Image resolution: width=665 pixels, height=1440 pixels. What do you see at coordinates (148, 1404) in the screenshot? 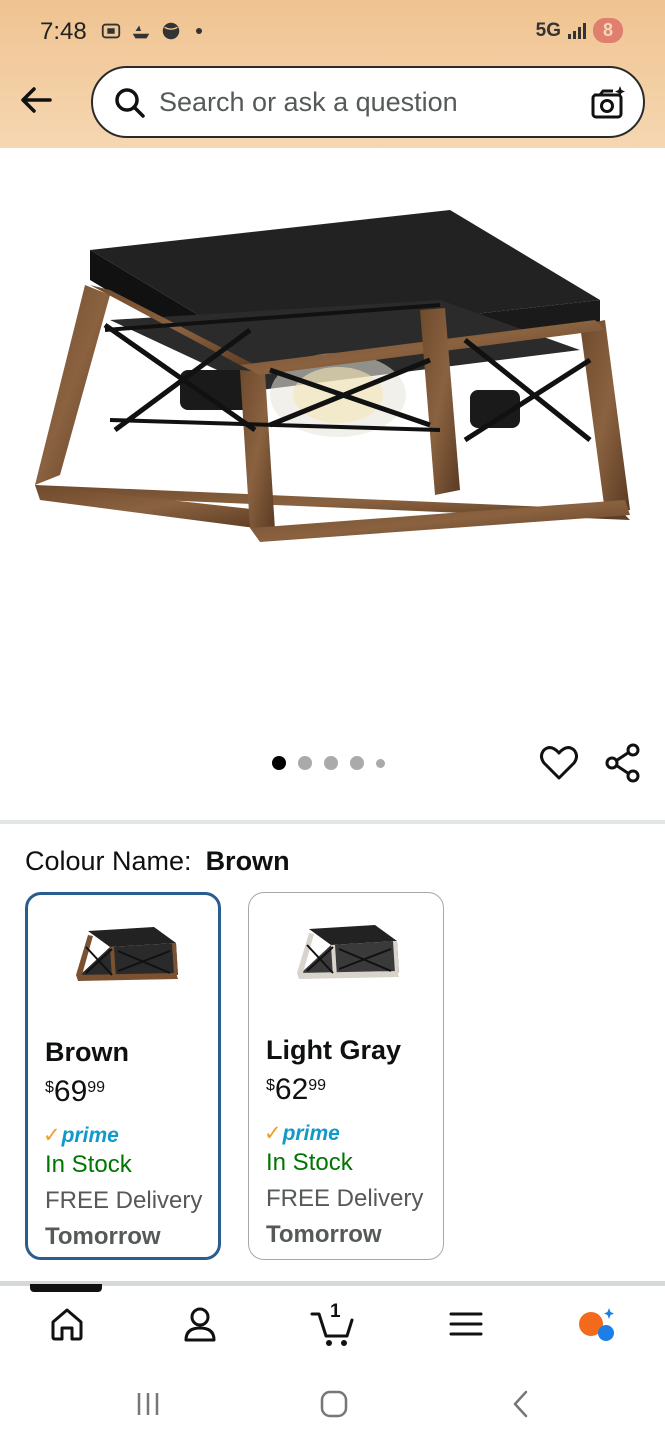
I see `recent-apps-icon` at bounding box center [148, 1404].